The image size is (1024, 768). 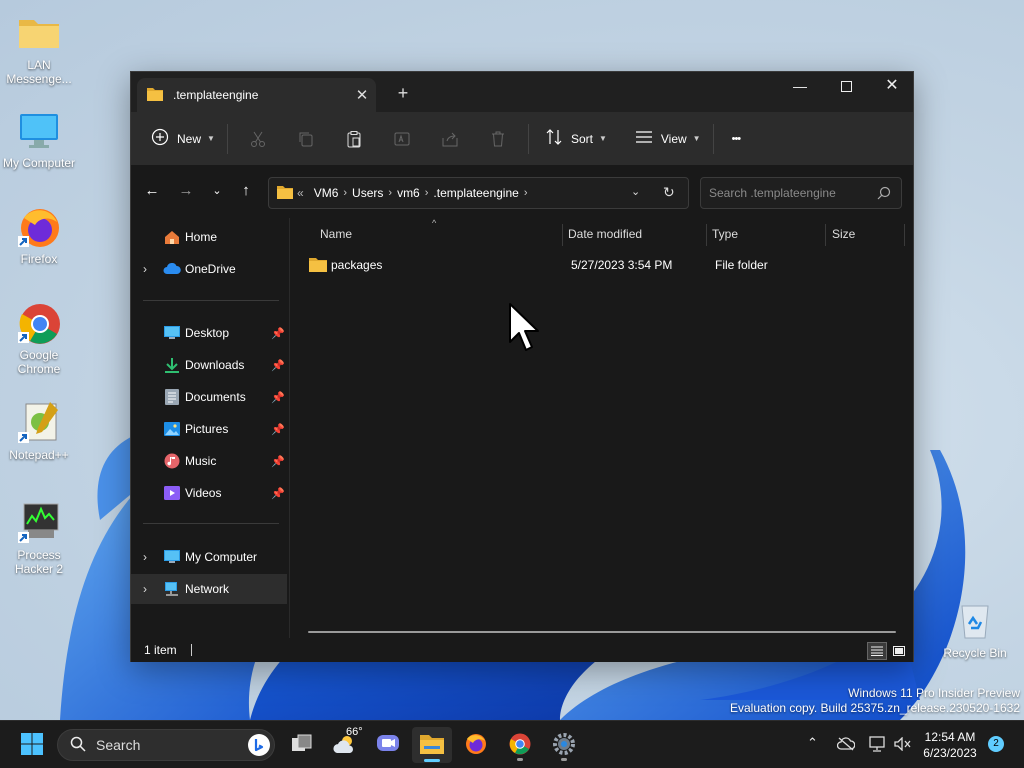 I want to click on sidebar-item-documents: Documents 📌, so click(x=209, y=397).